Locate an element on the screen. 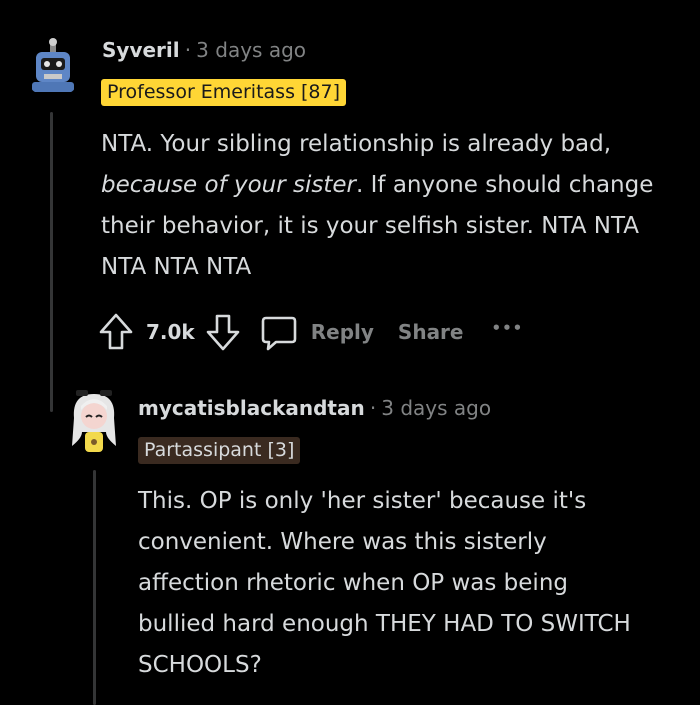 The image size is (700, 705). avatar-mycatisblackandtan is located at coordinates (94, 423).